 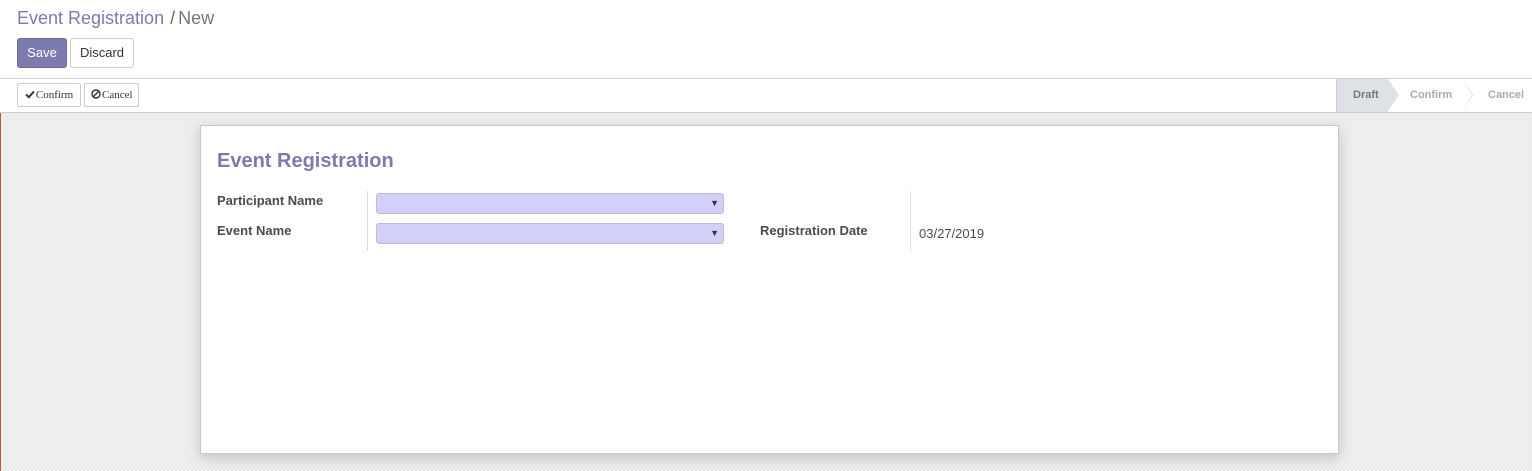 What do you see at coordinates (766, 96) in the screenshot?
I see `statusbar: Confirm Cancel Draft Confirm Cancel` at bounding box center [766, 96].